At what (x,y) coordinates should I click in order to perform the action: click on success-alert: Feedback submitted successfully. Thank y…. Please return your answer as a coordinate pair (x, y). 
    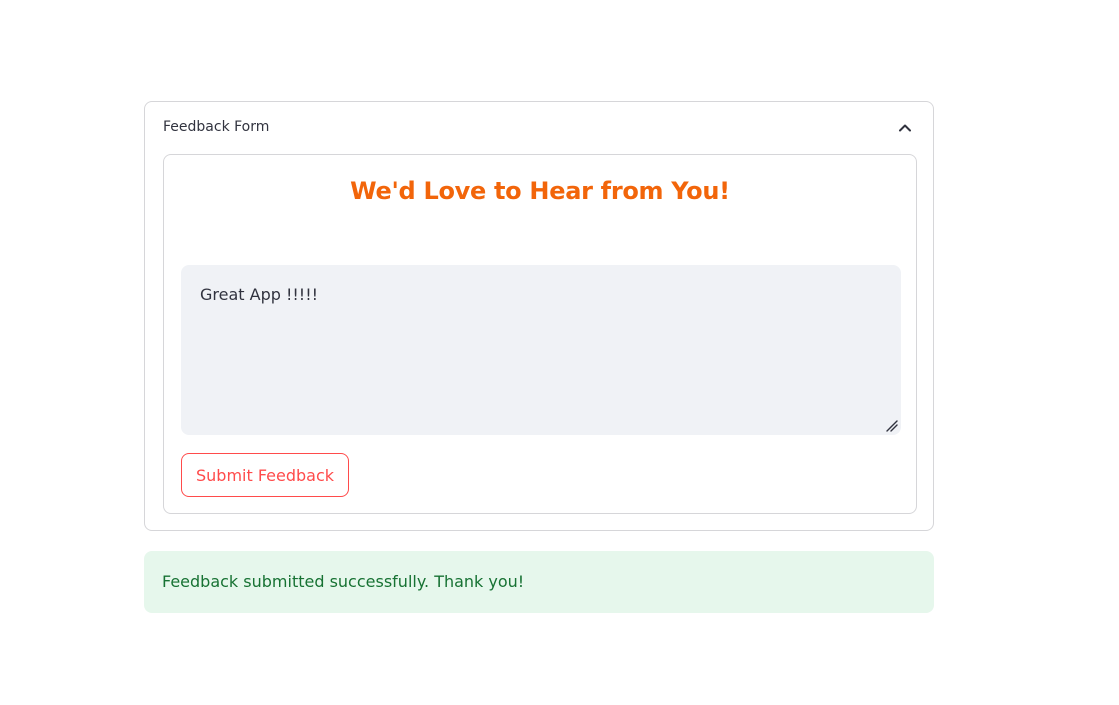
    Looking at the image, I should click on (539, 582).